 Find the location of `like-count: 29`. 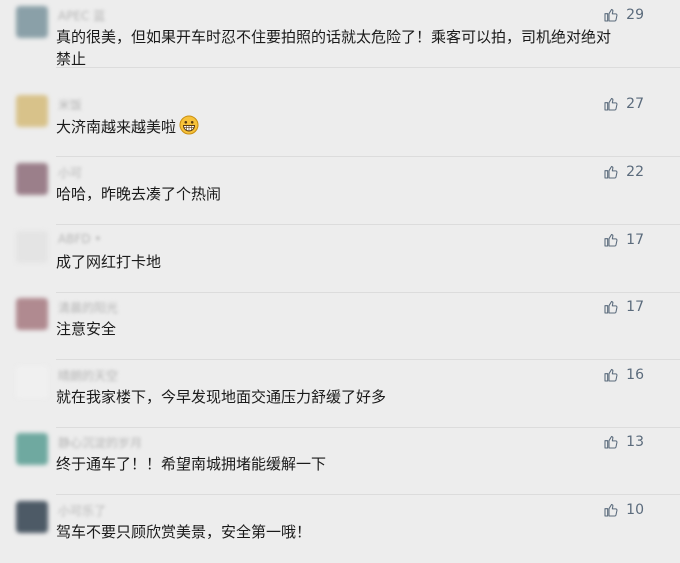

like-count: 29 is located at coordinates (635, 15).